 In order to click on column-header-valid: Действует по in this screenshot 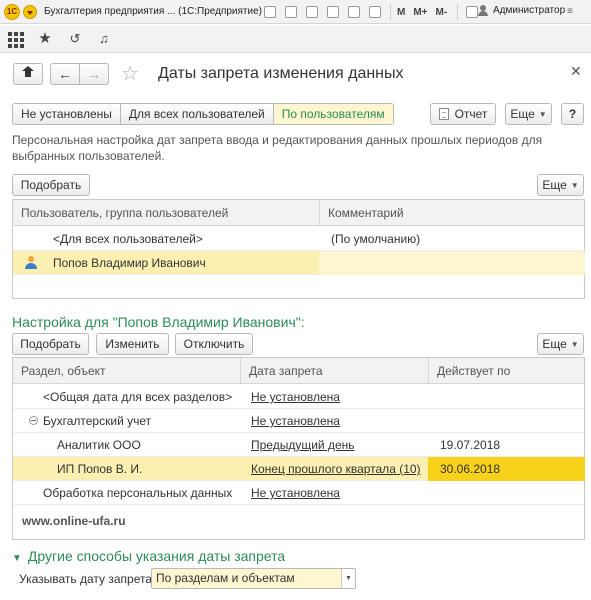, I will do `click(506, 371)`.